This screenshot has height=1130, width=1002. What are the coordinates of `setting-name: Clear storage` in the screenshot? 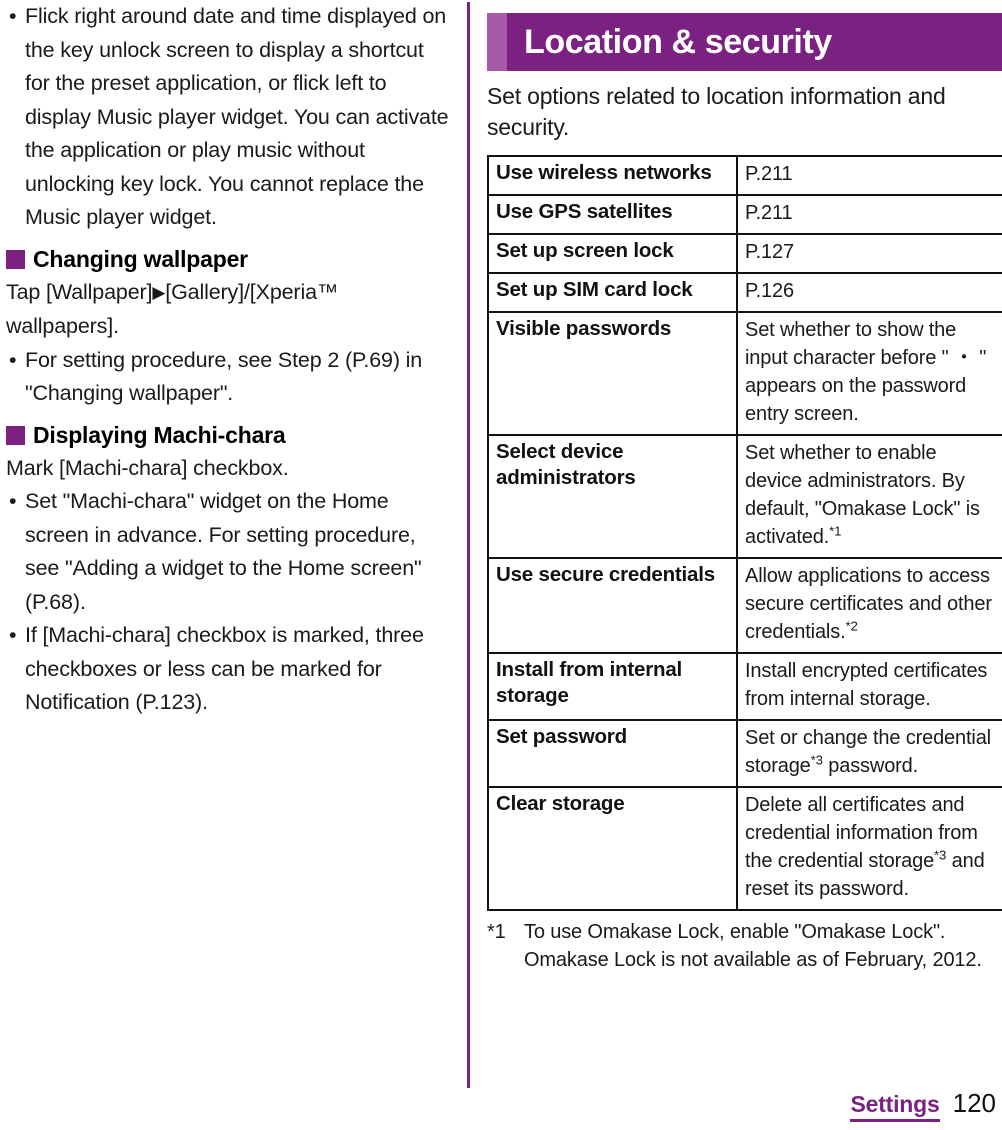 It's located at (612, 848).